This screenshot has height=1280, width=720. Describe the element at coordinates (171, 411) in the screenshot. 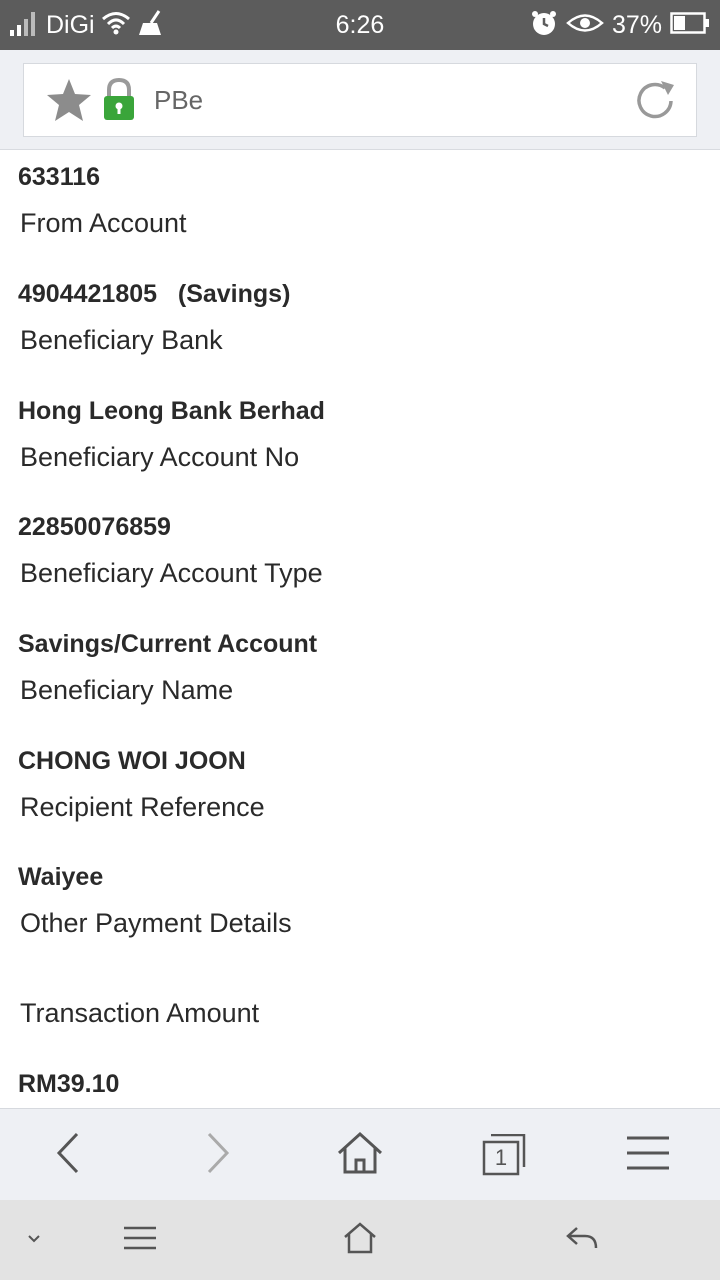

I see `beneficiary-bank-value: Hong Leong Bank Berhad` at that location.